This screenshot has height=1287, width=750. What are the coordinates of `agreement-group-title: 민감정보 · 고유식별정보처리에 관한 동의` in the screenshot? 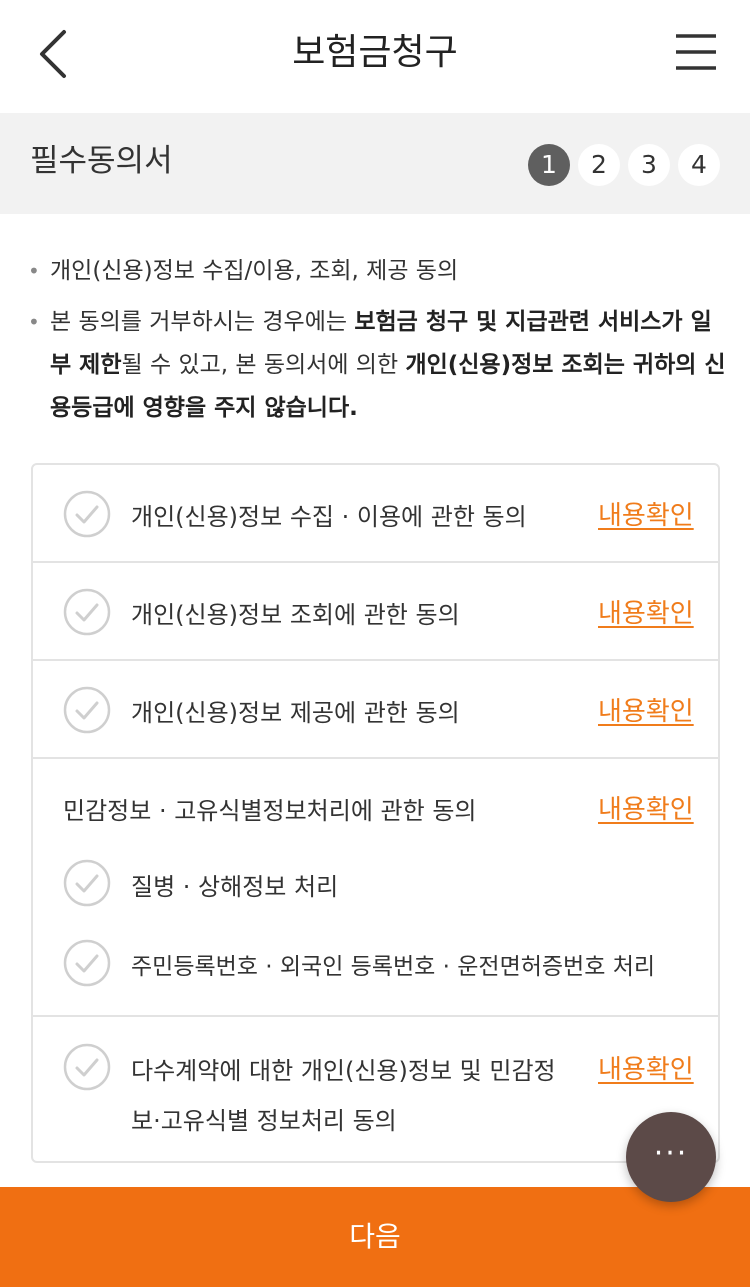 It's located at (270, 811).